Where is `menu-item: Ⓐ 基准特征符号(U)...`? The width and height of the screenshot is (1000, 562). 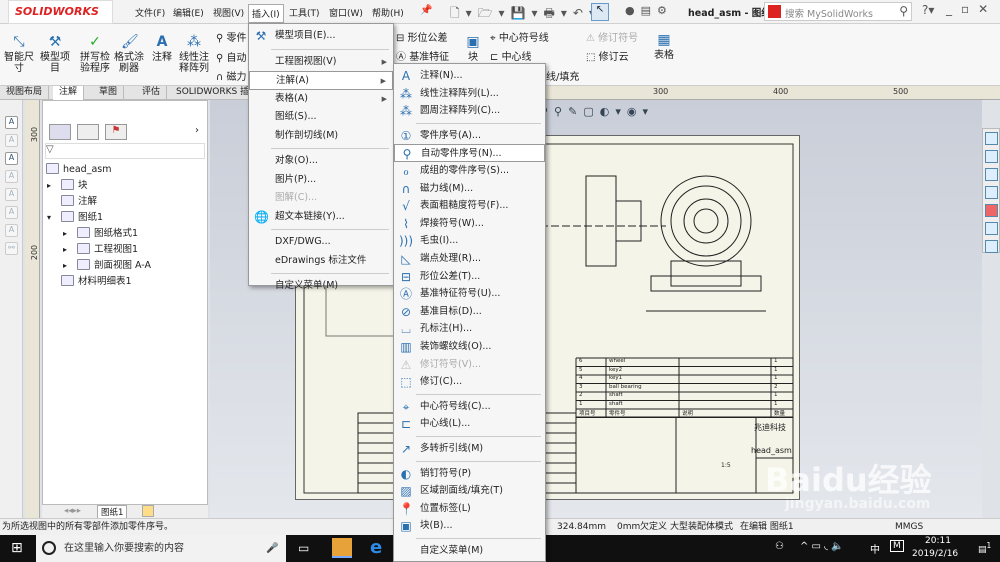 menu-item: Ⓐ 基准特征符号(U)... is located at coordinates (469, 294).